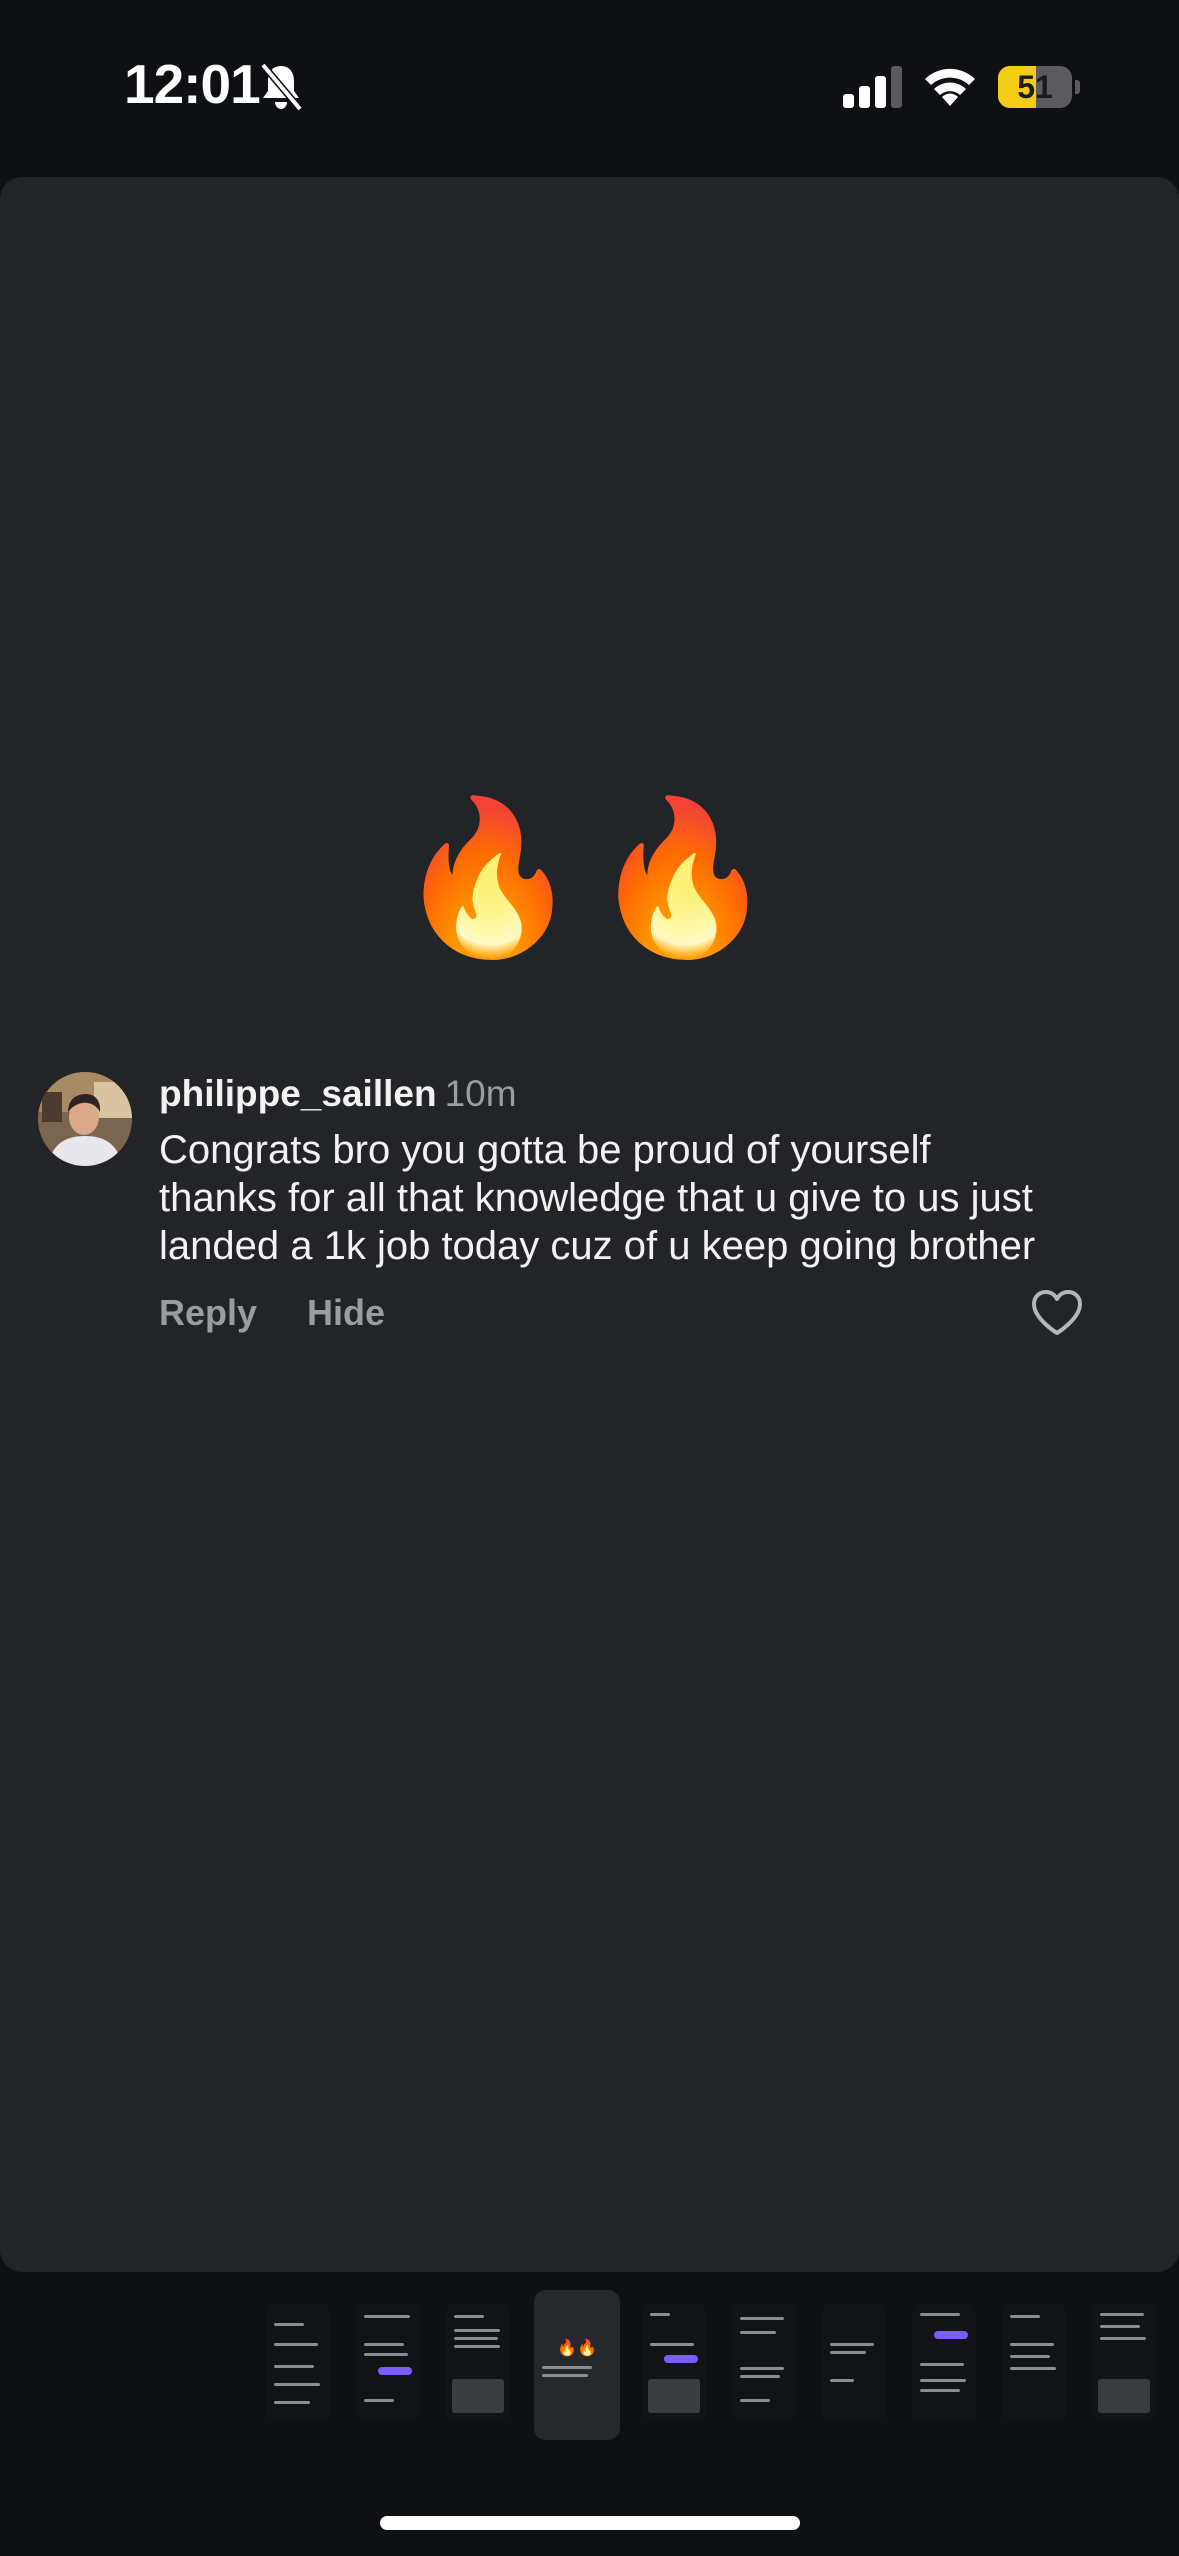 The width and height of the screenshot is (1179, 2556). Describe the element at coordinates (281, 87) in the screenshot. I see `bell-slash-icon` at that location.